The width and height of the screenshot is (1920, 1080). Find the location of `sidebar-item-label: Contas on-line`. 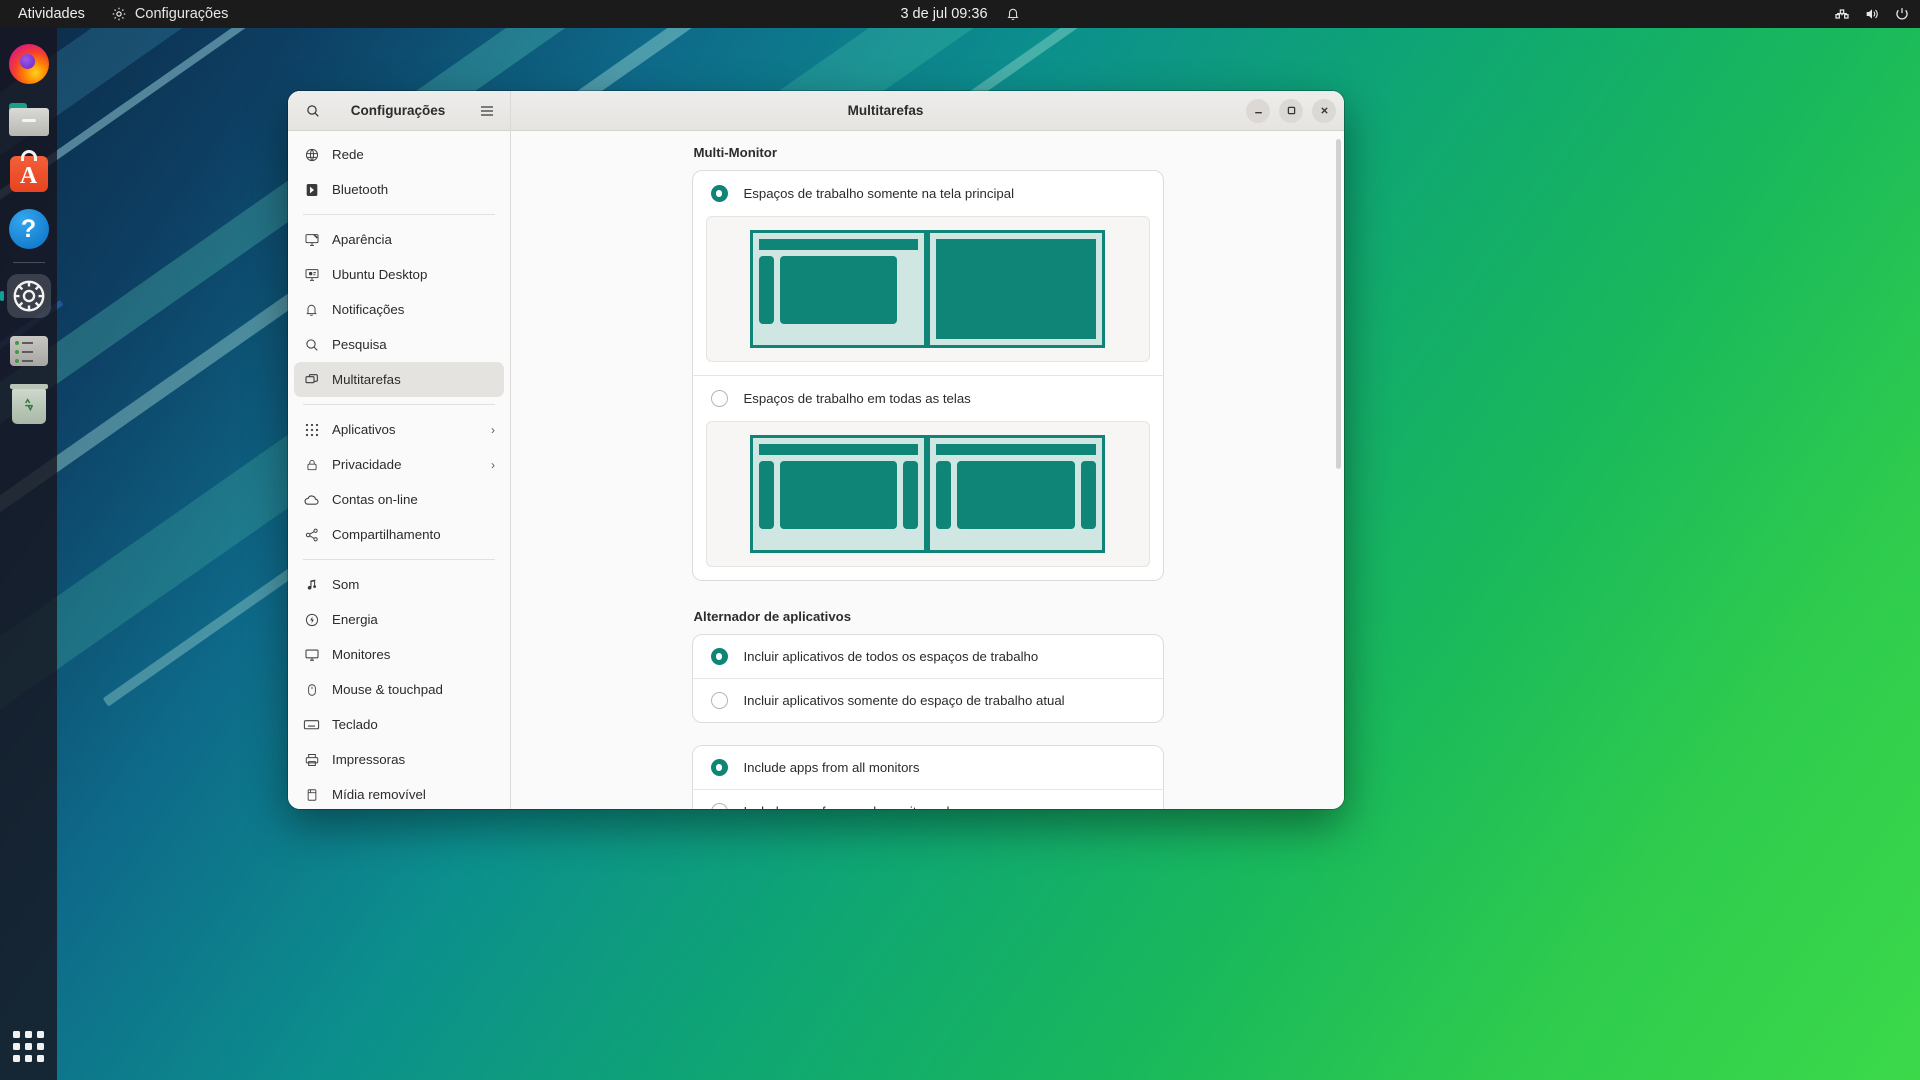

sidebar-item-label: Contas on-line is located at coordinates (375, 499).